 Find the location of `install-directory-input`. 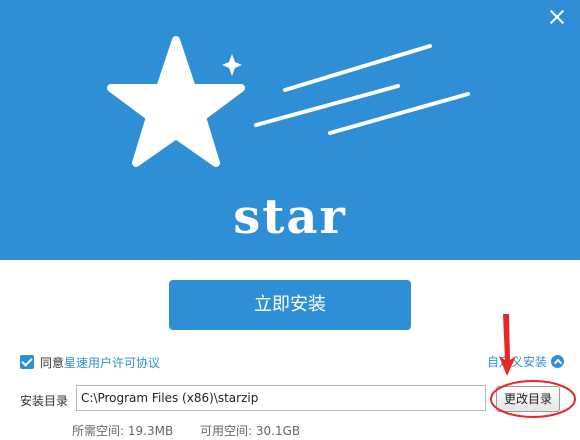

install-directory-input is located at coordinates (281, 398).